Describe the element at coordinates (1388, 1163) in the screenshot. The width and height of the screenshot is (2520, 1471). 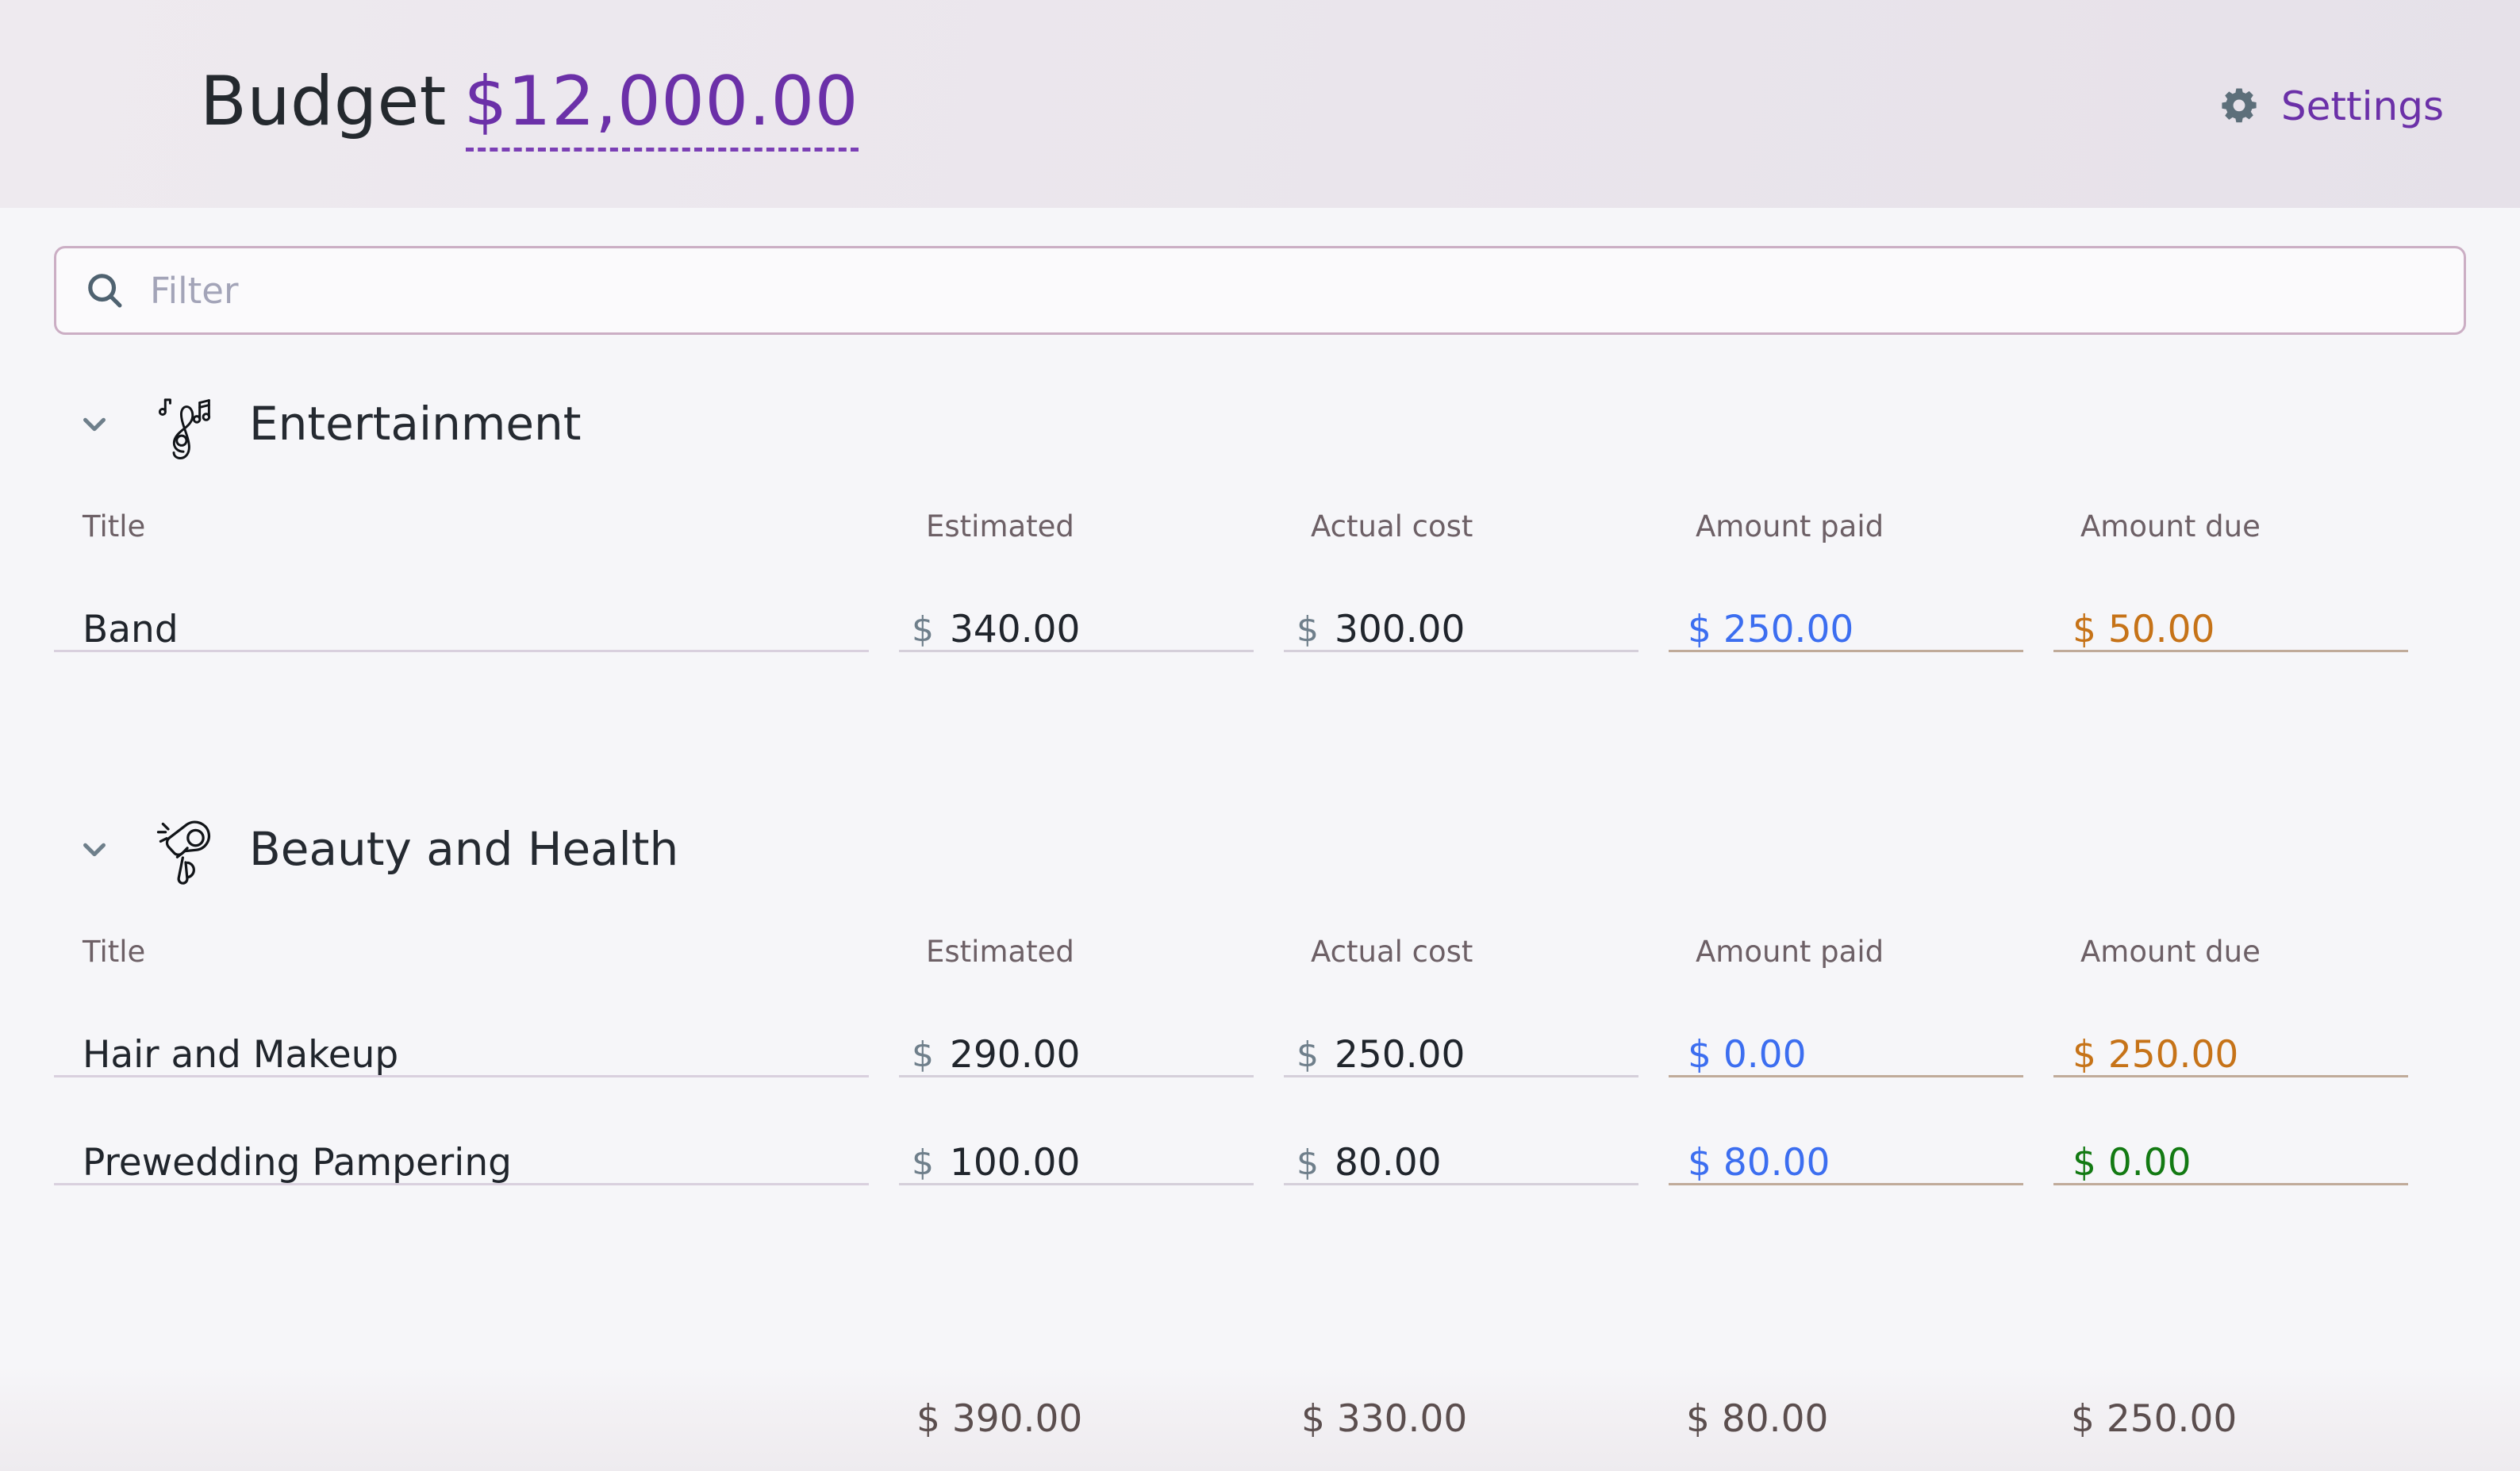
I see `item-actual-cost-value: 80.00` at that location.